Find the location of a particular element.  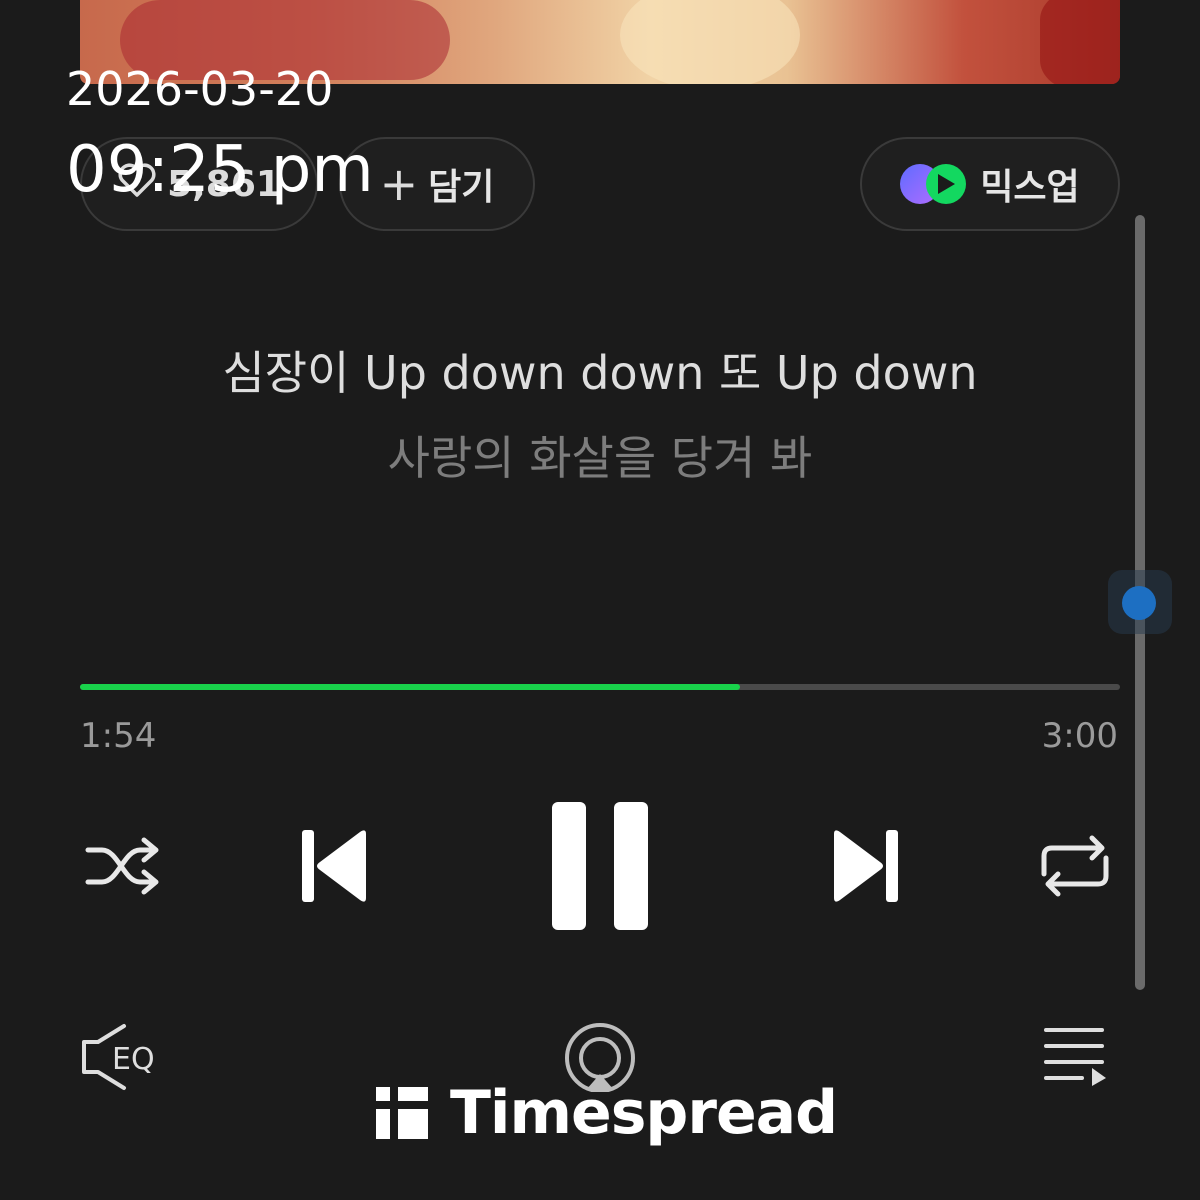

pause-icon is located at coordinates (600, 866).